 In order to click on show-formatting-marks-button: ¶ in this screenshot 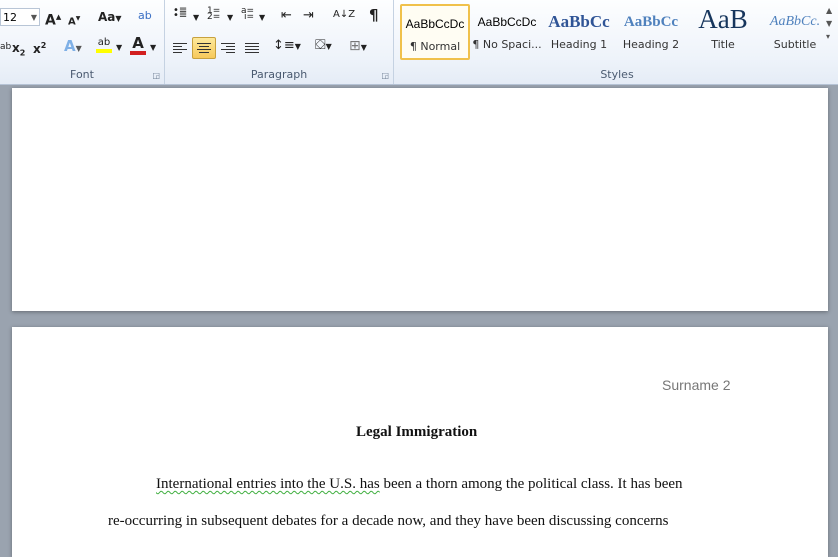, I will do `click(374, 15)`.